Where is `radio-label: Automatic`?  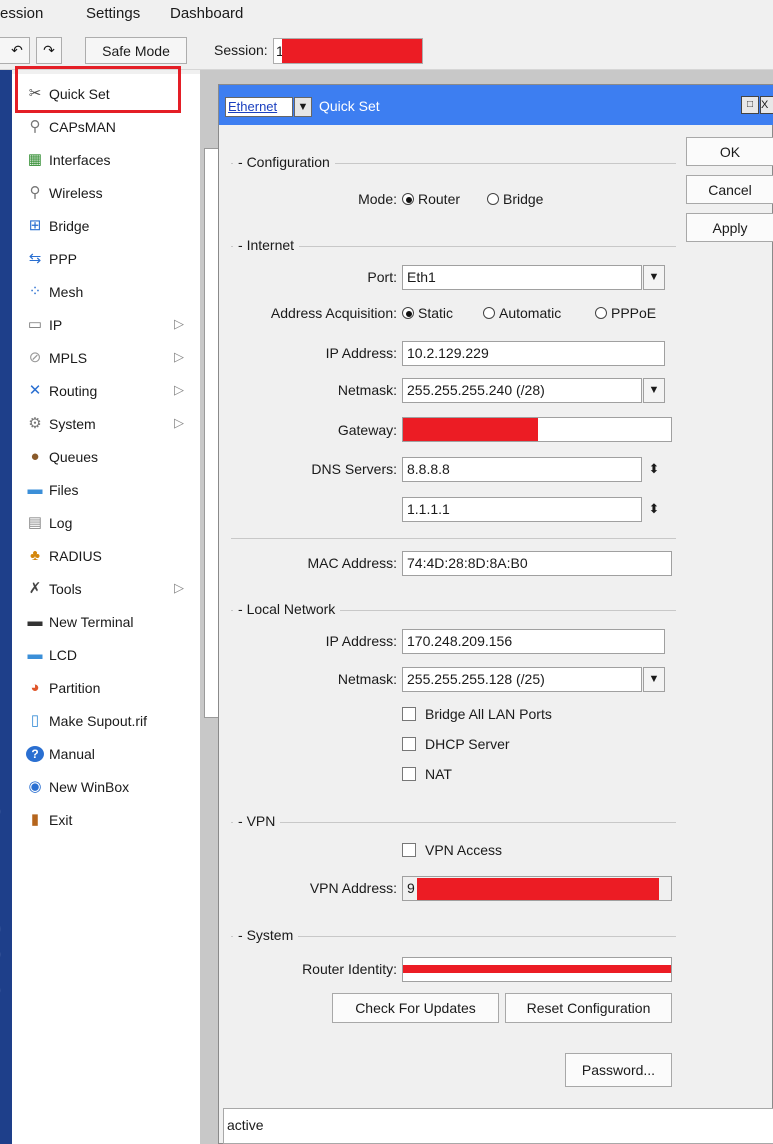 radio-label: Automatic is located at coordinates (530, 313).